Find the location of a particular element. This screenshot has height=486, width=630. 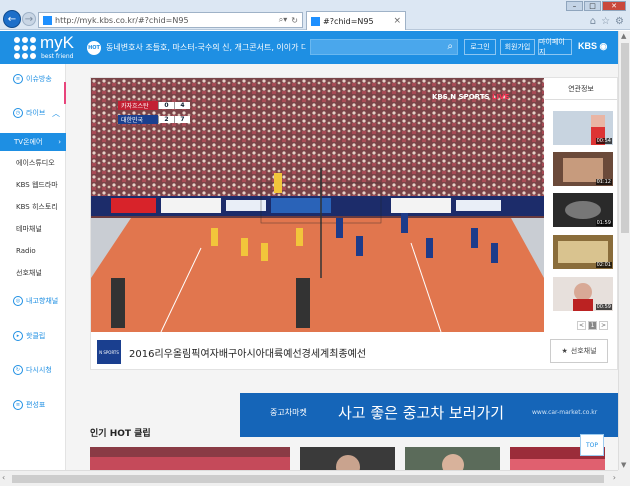

arrow-right-icon: → is located at coordinates (29, 19).